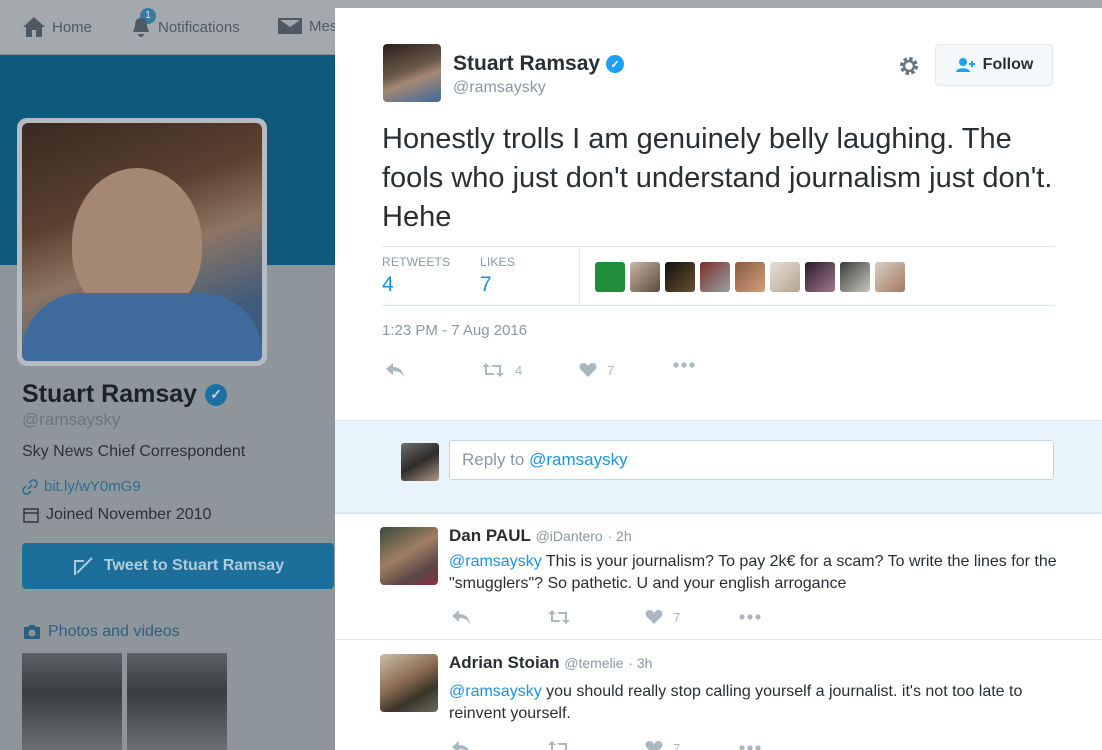  What do you see at coordinates (624, 536) in the screenshot?
I see `reply-time: 2h` at bounding box center [624, 536].